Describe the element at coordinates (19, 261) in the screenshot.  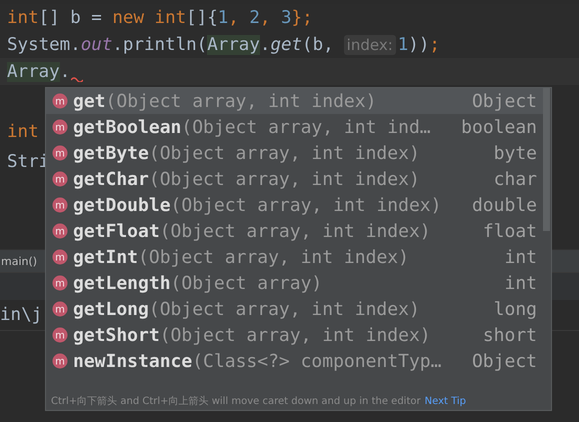
I see `breadcrumb-item: main()` at that location.